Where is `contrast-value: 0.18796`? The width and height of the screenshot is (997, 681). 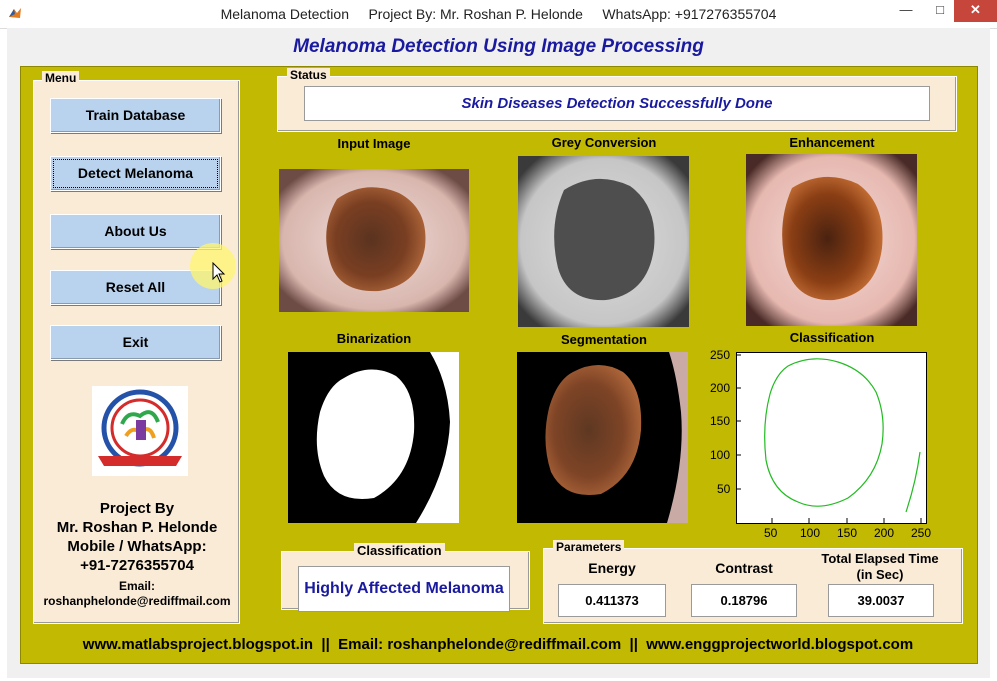
contrast-value: 0.18796 is located at coordinates (744, 600).